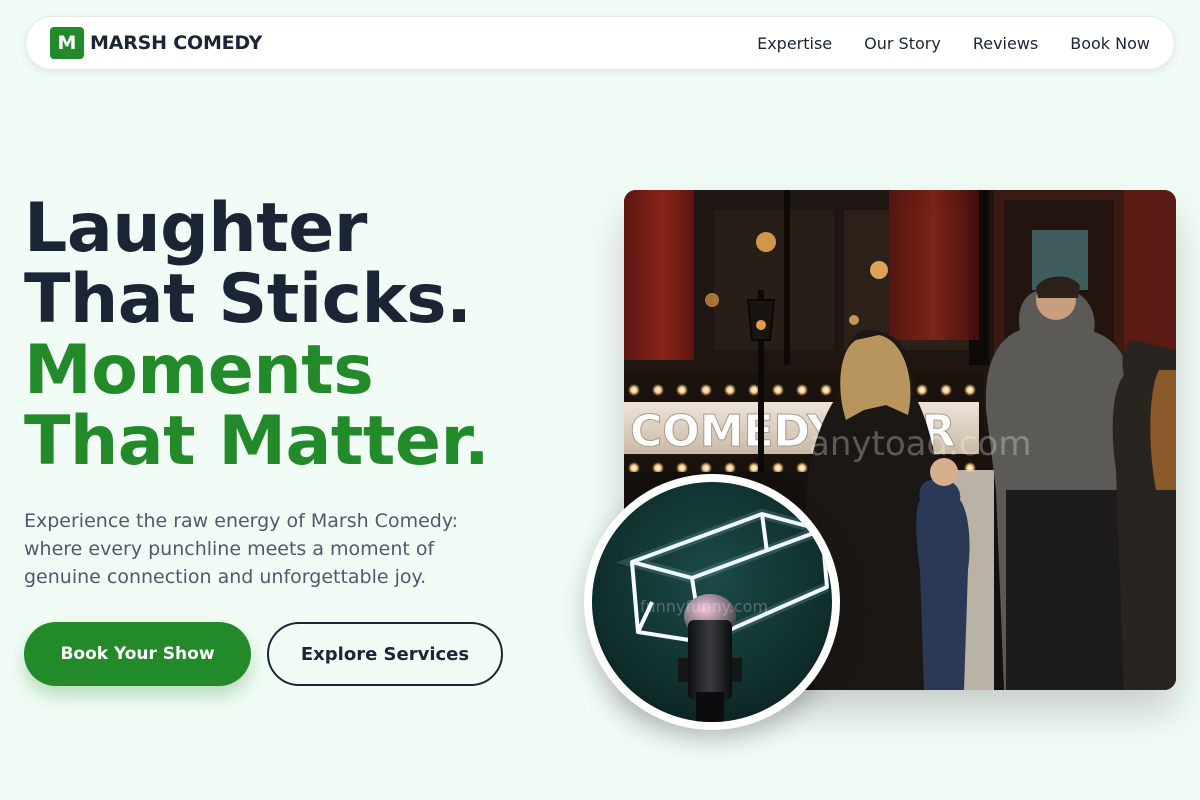 Image resolution: width=1200 pixels, height=800 pixels. Describe the element at coordinates (902, 43) in the screenshot. I see `nav-link-our-story: Our Story` at that location.